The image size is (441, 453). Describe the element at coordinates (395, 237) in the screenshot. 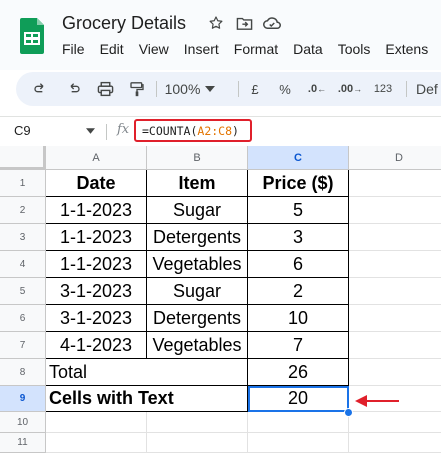

I see `cell-d3` at that location.